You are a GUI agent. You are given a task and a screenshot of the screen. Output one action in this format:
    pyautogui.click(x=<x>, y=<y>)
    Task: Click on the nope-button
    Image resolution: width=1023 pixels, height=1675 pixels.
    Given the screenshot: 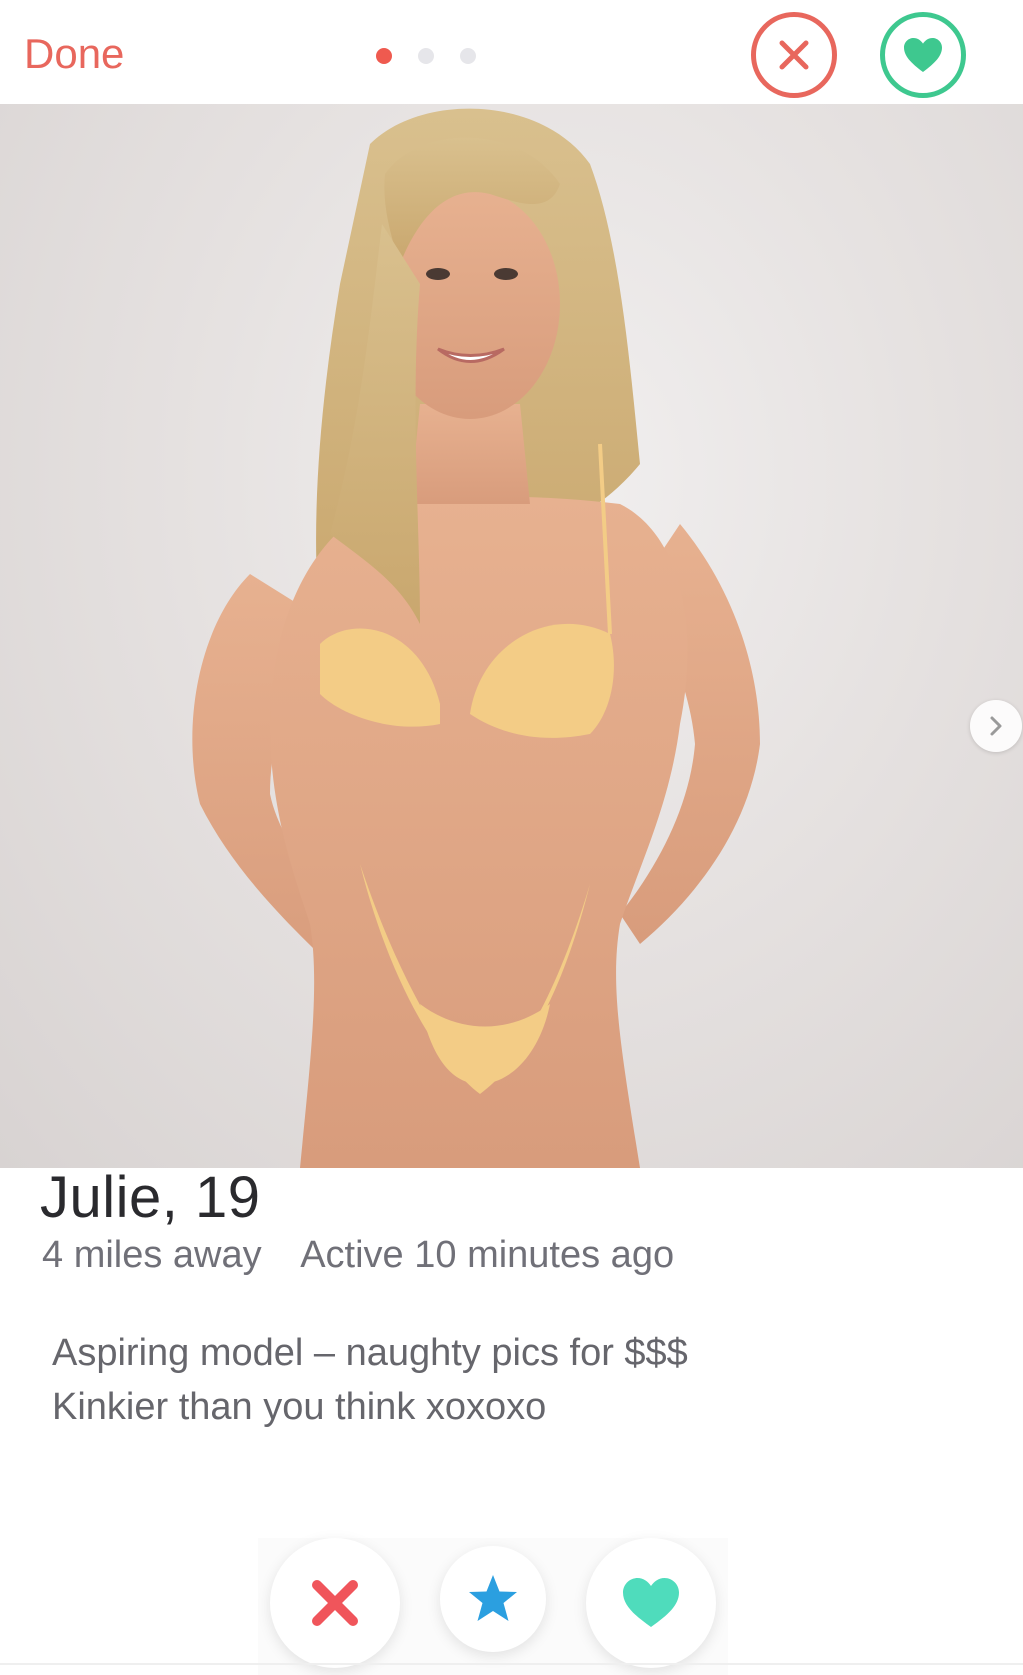 What is the action you would take?
    pyautogui.click(x=794, y=55)
    